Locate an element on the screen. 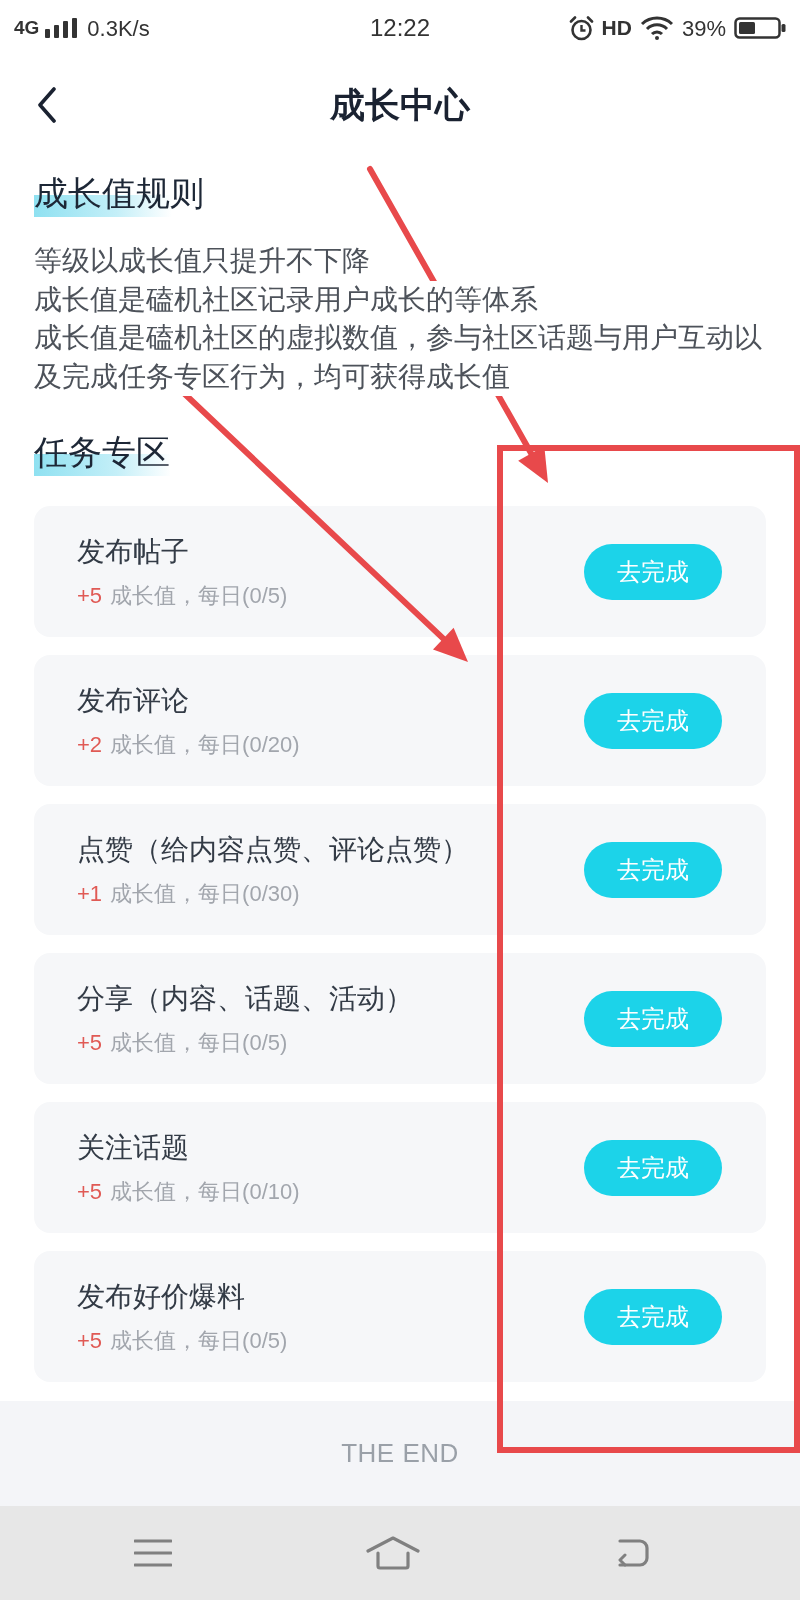  end-text: THE END is located at coordinates (400, 1453).